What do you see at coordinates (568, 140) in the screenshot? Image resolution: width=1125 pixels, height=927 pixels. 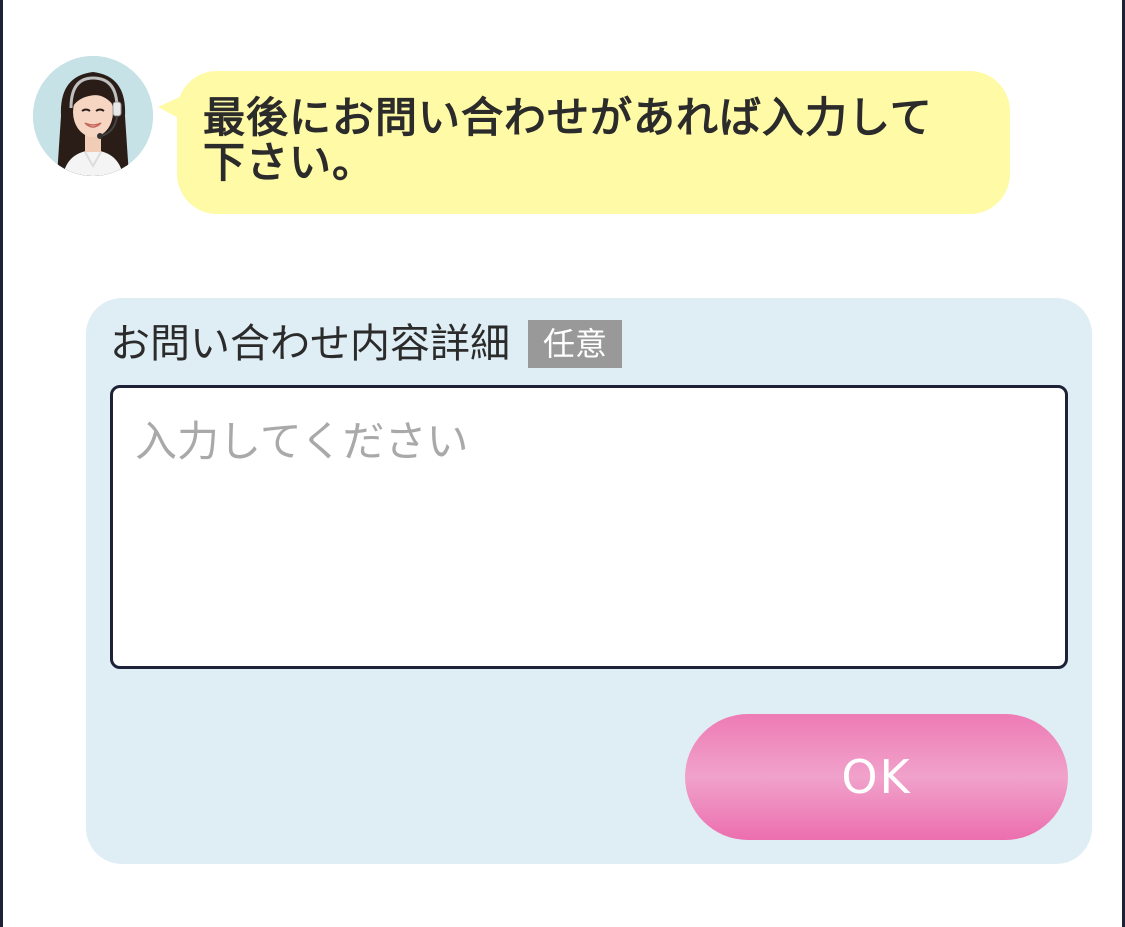 I see `chat-message: 最後にお問い合わせがあれば入力して下さい。` at bounding box center [568, 140].